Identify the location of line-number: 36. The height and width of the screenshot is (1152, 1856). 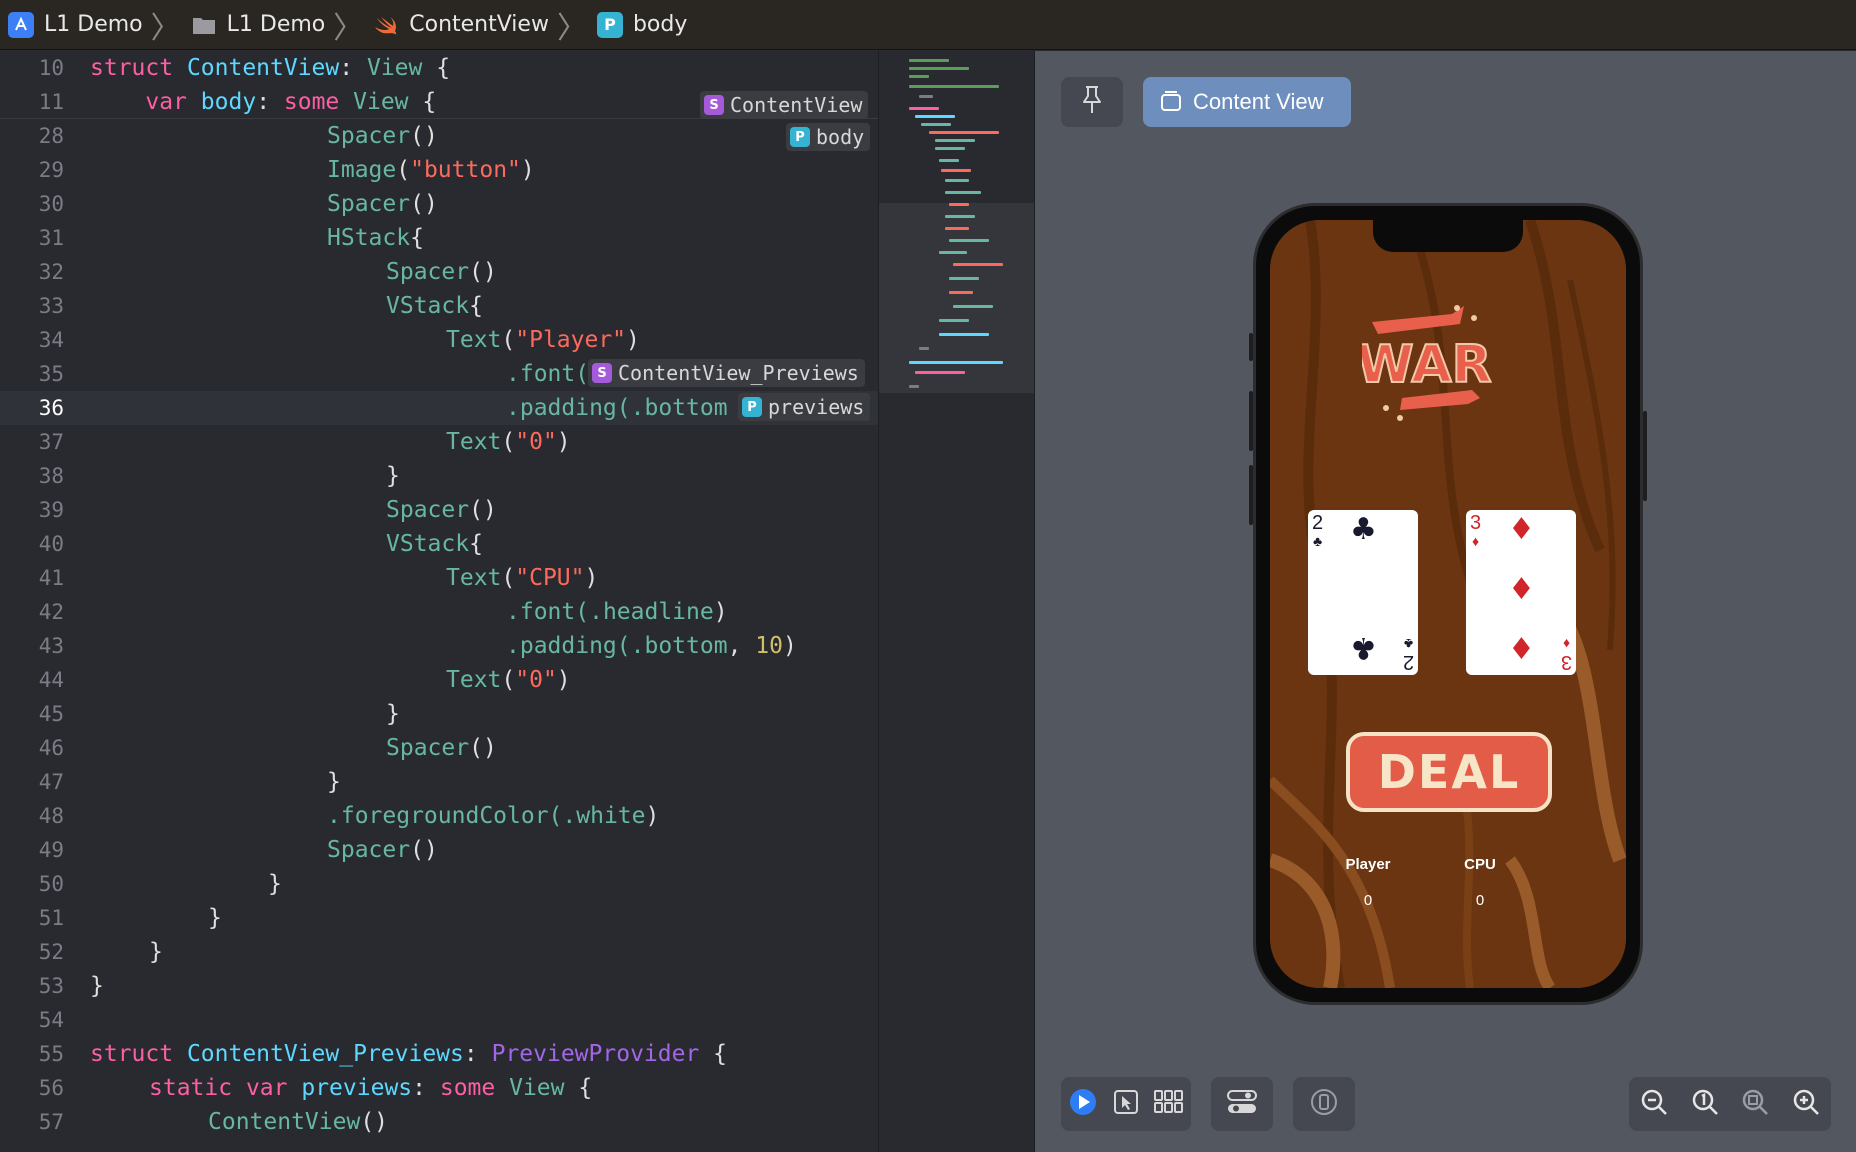
(51, 408).